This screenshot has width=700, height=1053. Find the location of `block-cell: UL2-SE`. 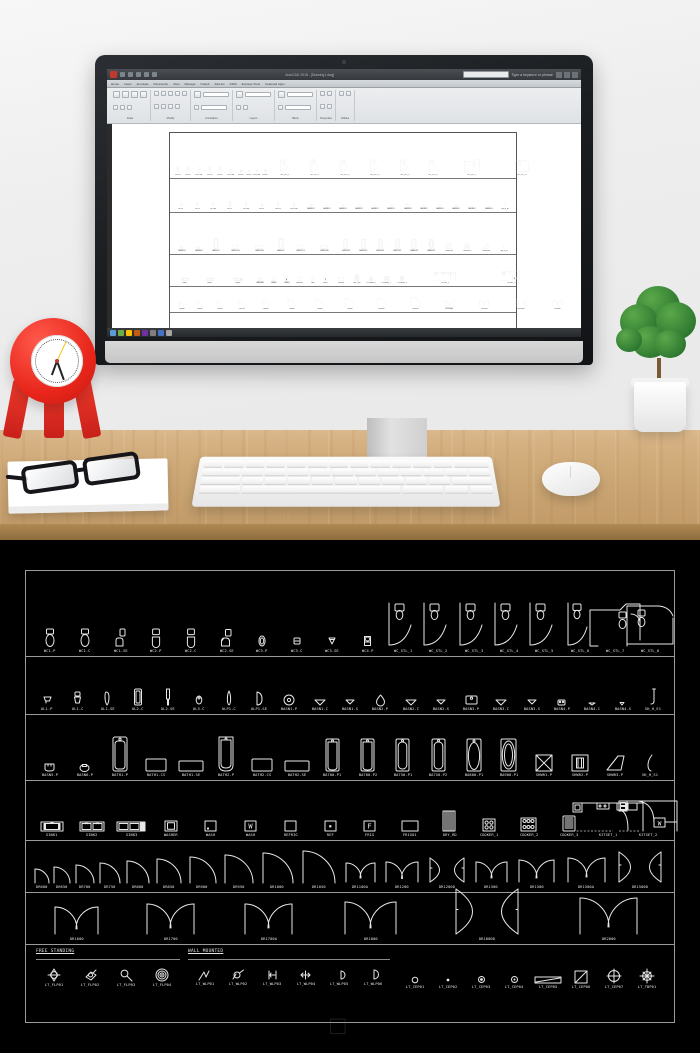

block-cell: UL2-SE is located at coordinates (168, 700).